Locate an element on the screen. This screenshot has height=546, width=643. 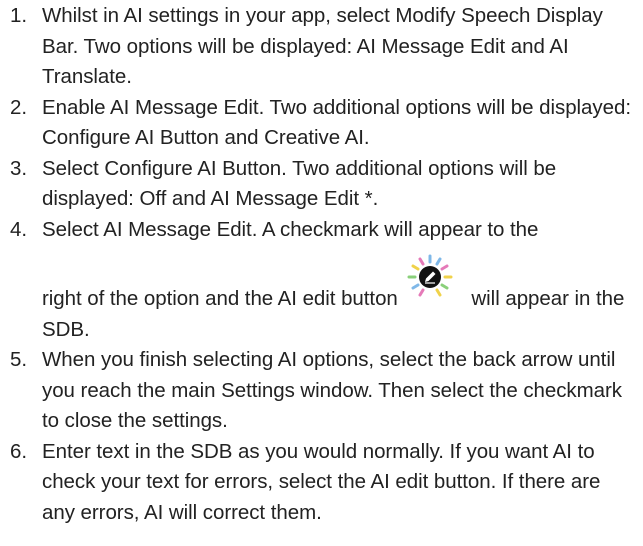
step-number: 4. is located at coordinates (18, 229).